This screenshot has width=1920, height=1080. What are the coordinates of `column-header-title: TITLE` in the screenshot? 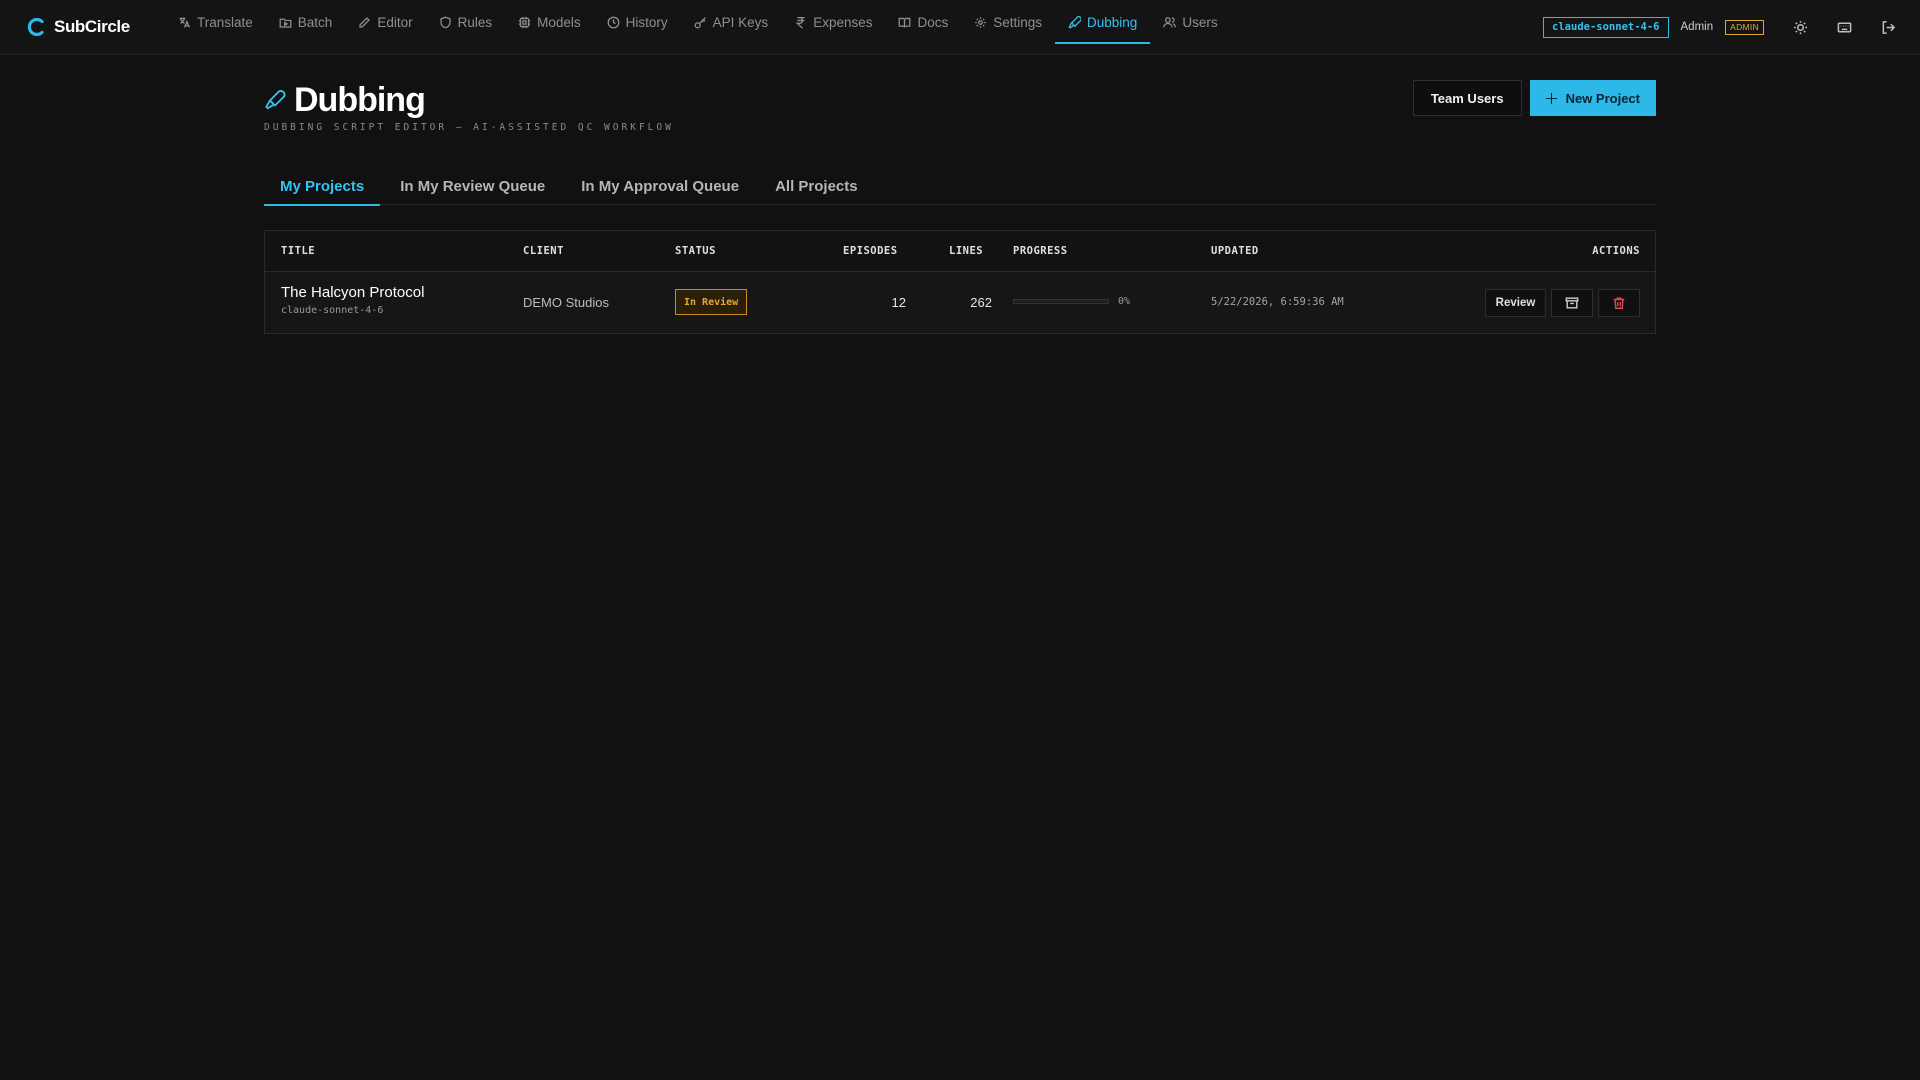 It's located at (298, 251).